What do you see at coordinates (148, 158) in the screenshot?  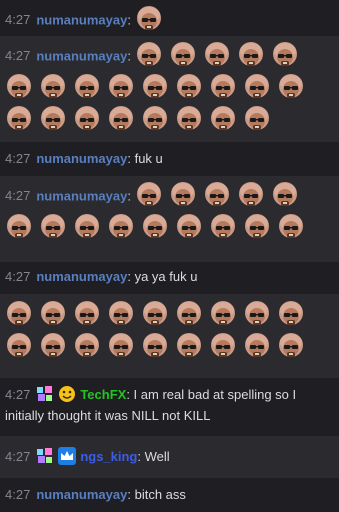 I see `message-text: fuk u` at bounding box center [148, 158].